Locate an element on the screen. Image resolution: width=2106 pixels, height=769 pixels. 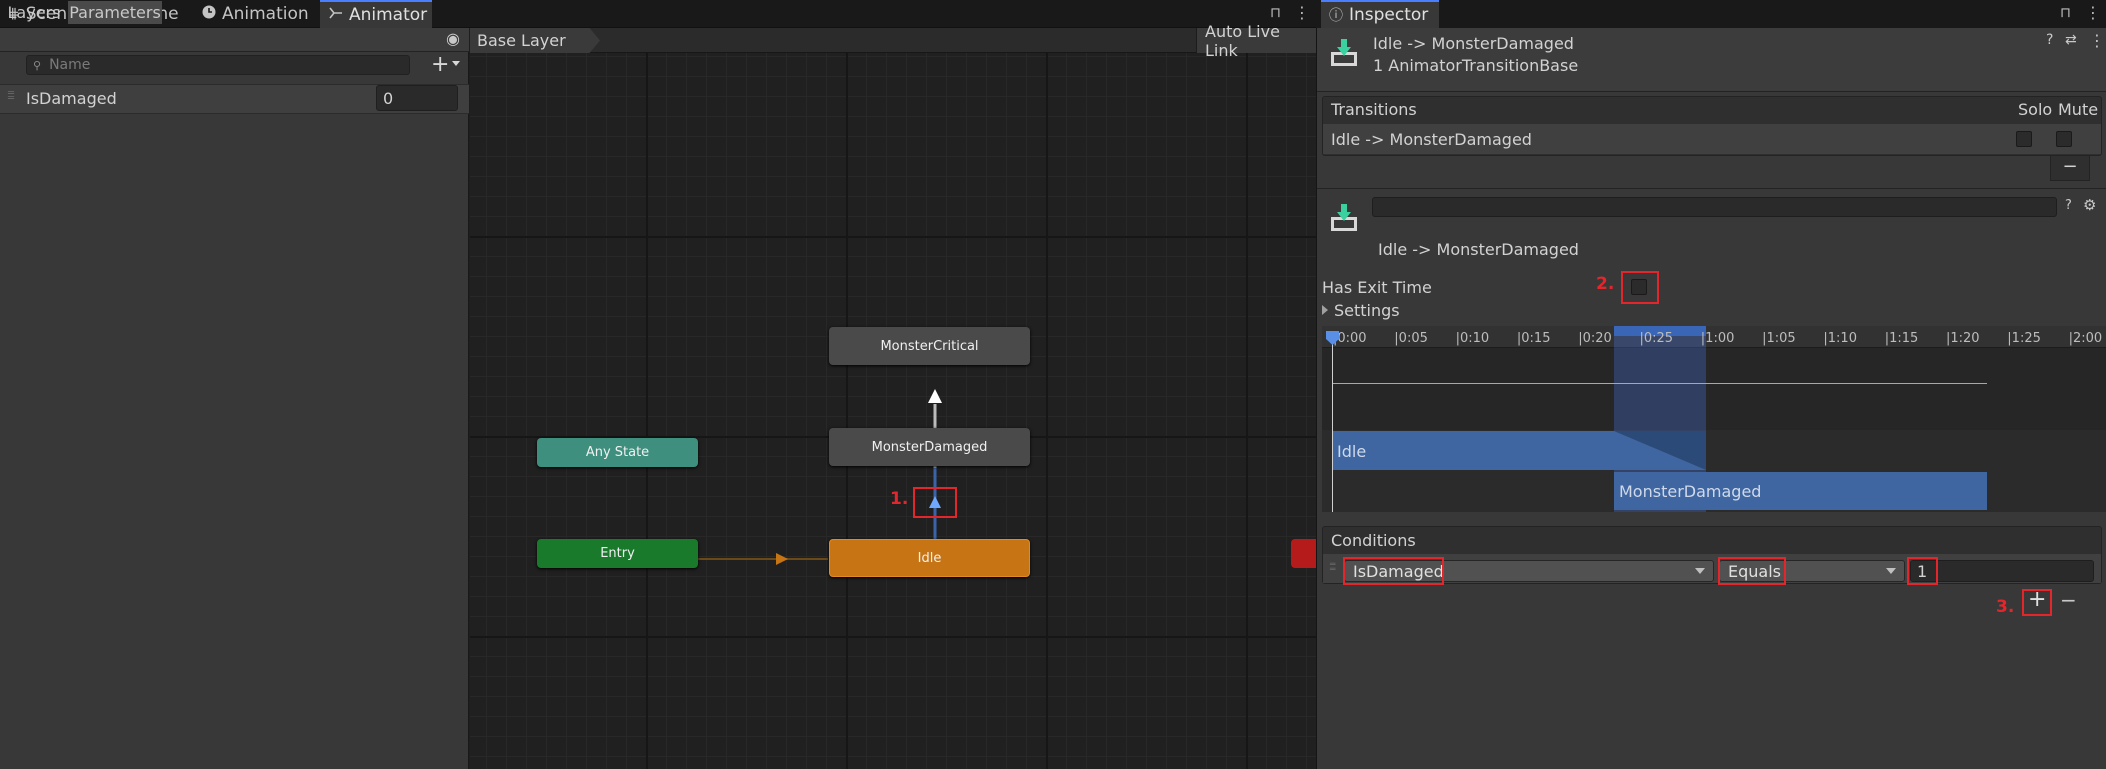
solo-header: Solo is located at coordinates (2035, 109).